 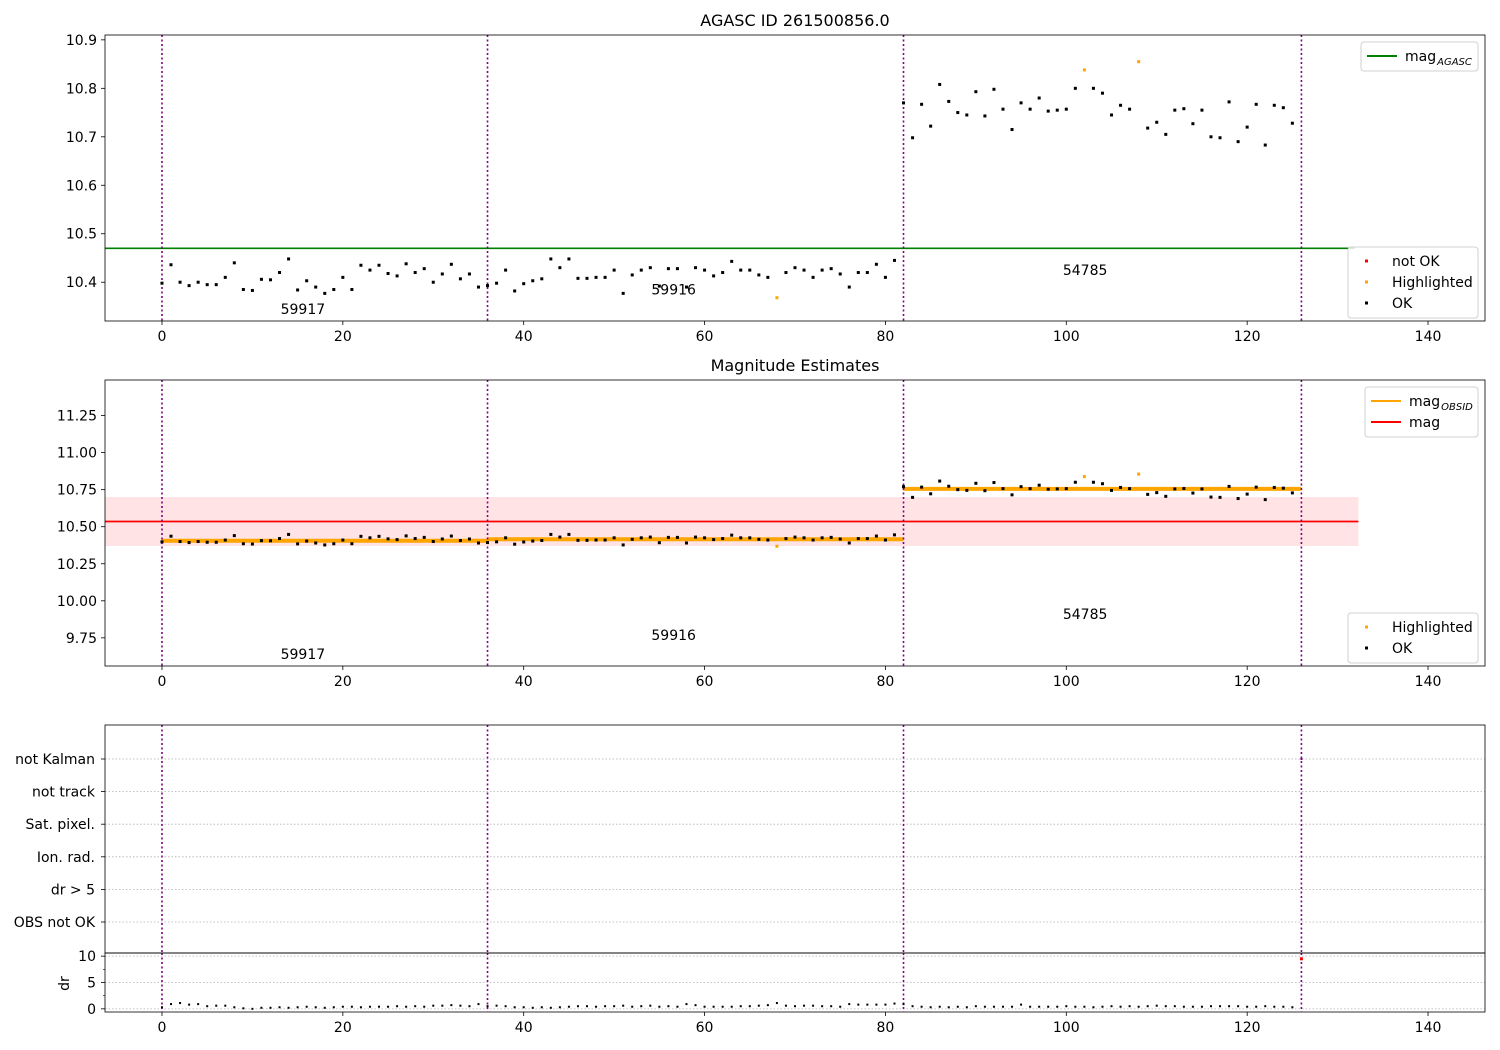 What do you see at coordinates (1084, 477) in the screenshot?
I see `highlighted-point` at bounding box center [1084, 477].